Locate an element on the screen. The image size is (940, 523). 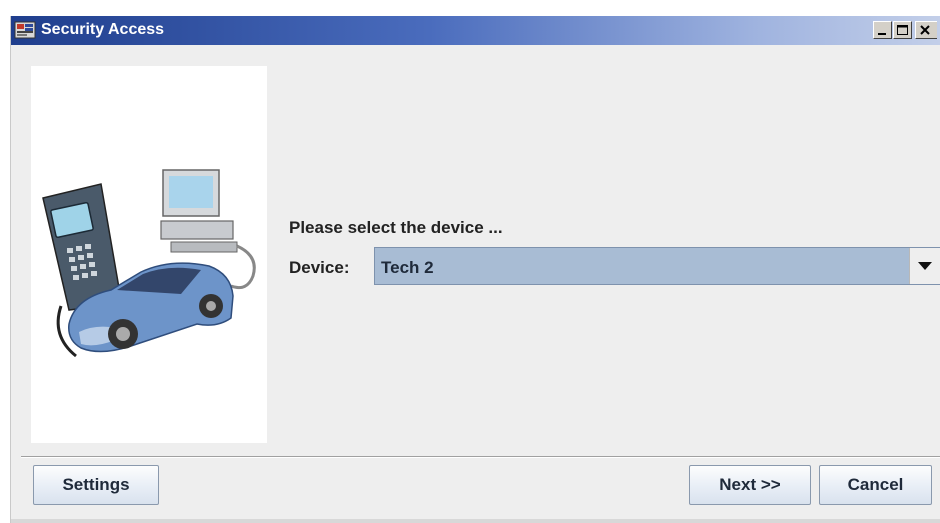
close-icon is located at coordinates (925, 30).